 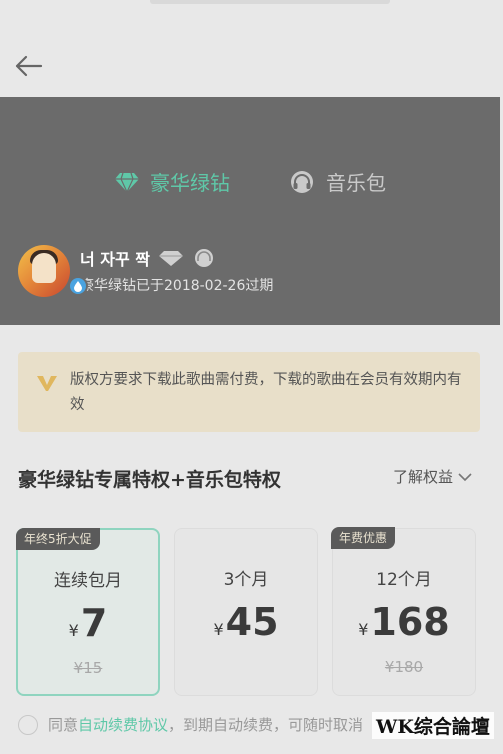 What do you see at coordinates (44, 268) in the screenshot?
I see `avatar-figure` at bounding box center [44, 268].